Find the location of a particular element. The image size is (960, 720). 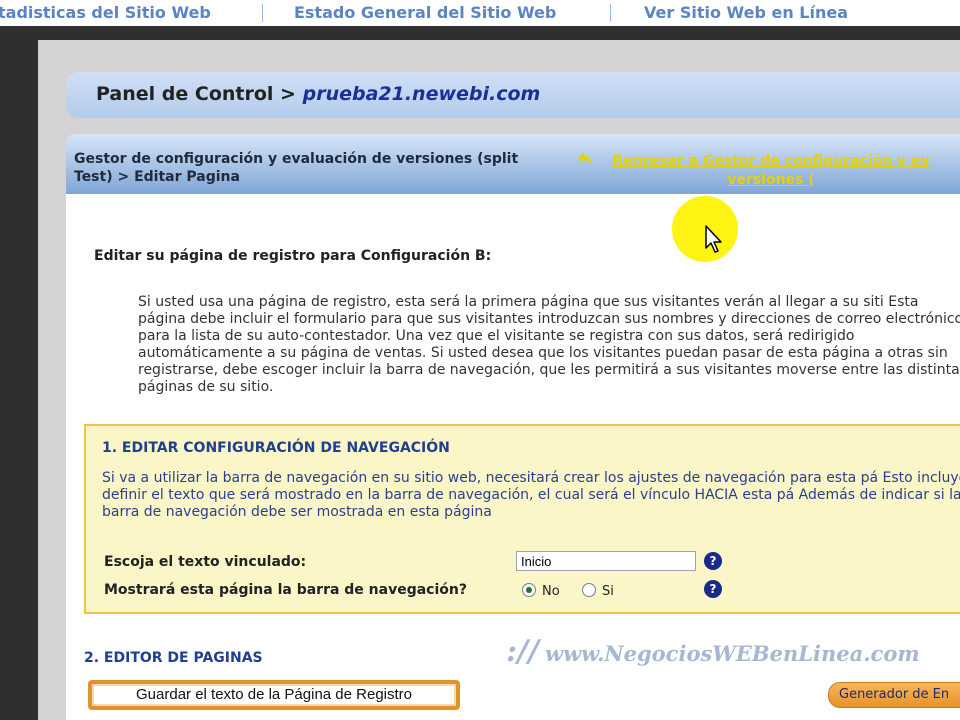

watermark: ://www.NegociosWEBenLinea.com is located at coordinates (713, 651).